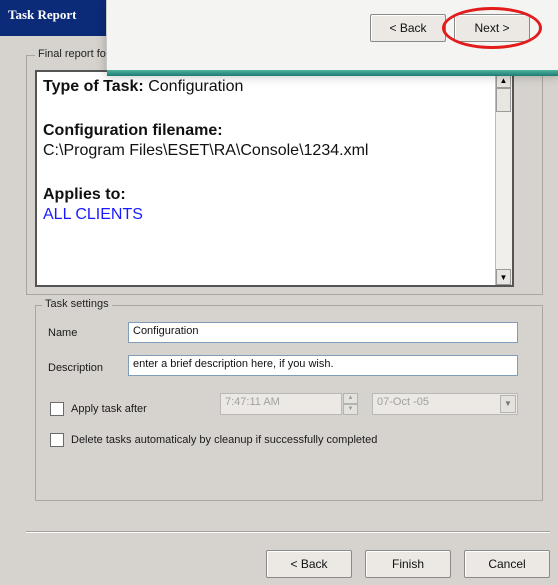 The height and width of the screenshot is (585, 558). I want to click on name-label: Name, so click(63, 333).